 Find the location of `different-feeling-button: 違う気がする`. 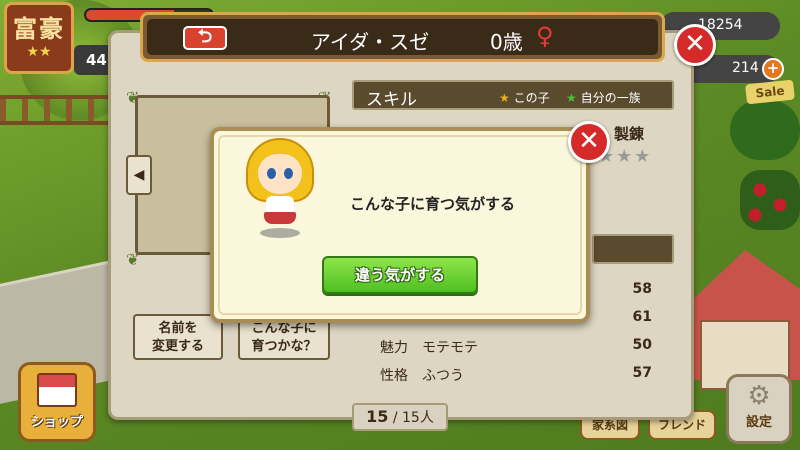

different-feeling-button: 違う気がする is located at coordinates (400, 275).